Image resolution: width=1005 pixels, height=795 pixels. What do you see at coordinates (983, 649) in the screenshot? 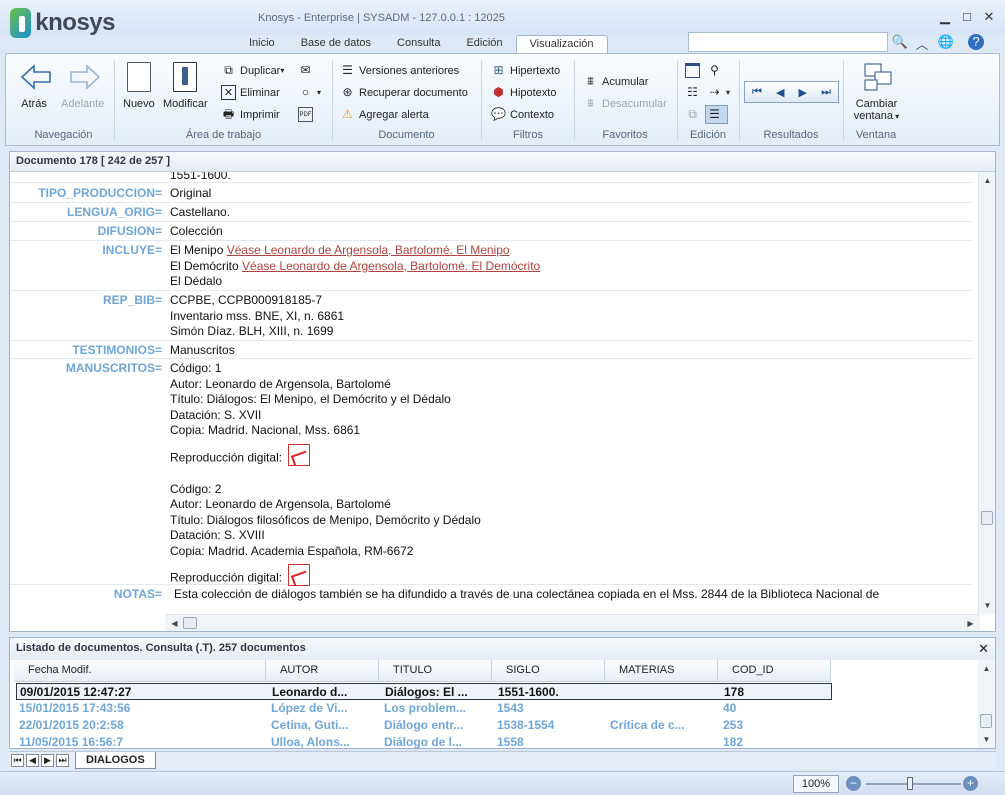
I see `close-list-icon: ✕` at bounding box center [983, 649].